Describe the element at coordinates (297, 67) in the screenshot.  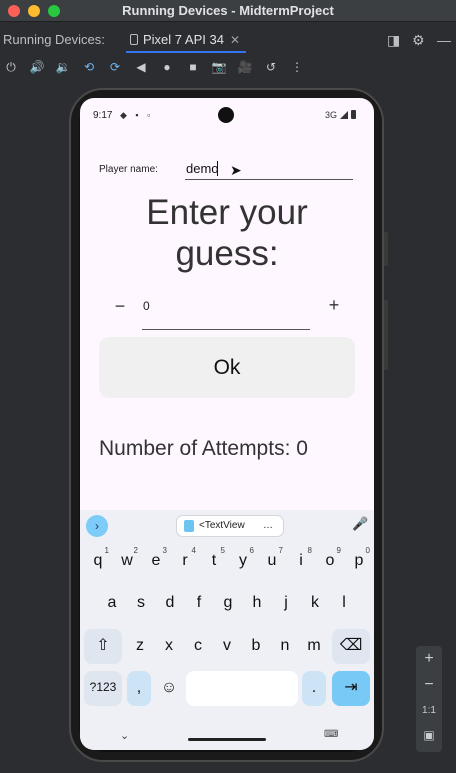
I see `more-options-icon: ⋮` at that location.